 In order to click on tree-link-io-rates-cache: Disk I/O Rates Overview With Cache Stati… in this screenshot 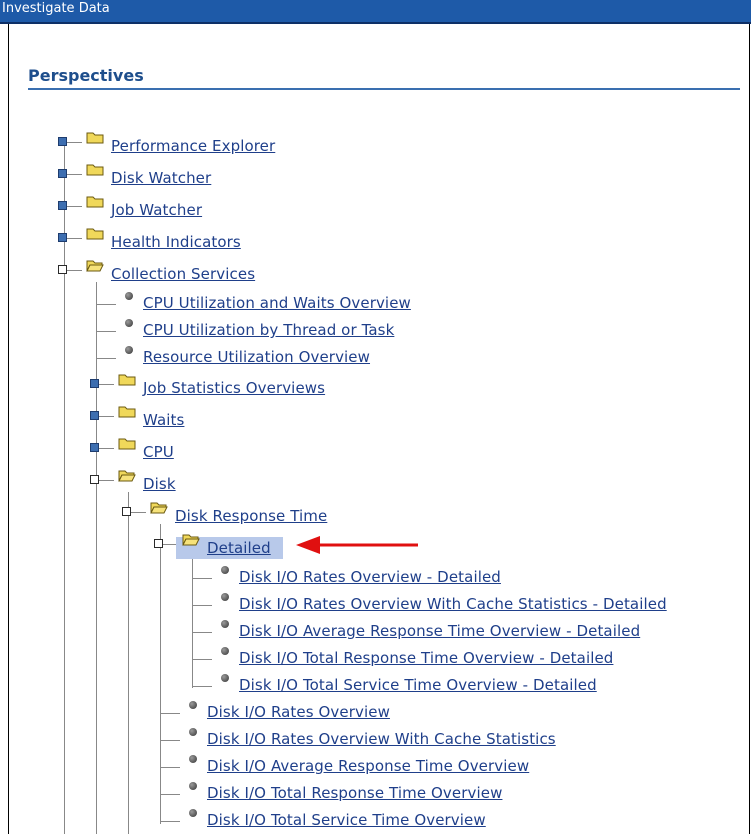, I will do `click(381, 739)`.